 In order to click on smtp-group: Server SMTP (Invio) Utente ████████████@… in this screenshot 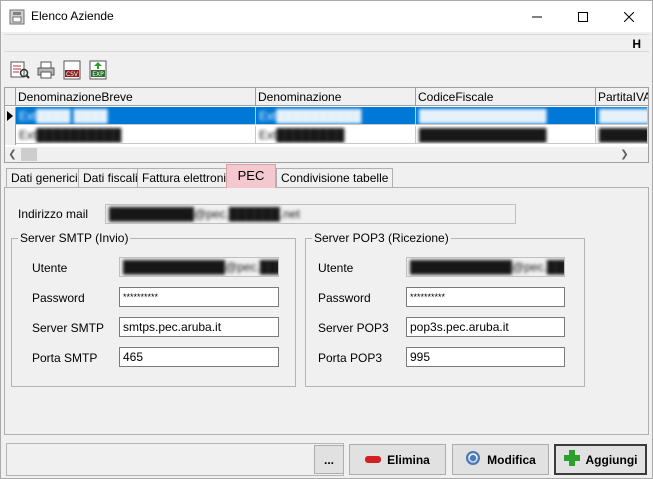, I will do `click(153, 309)`.